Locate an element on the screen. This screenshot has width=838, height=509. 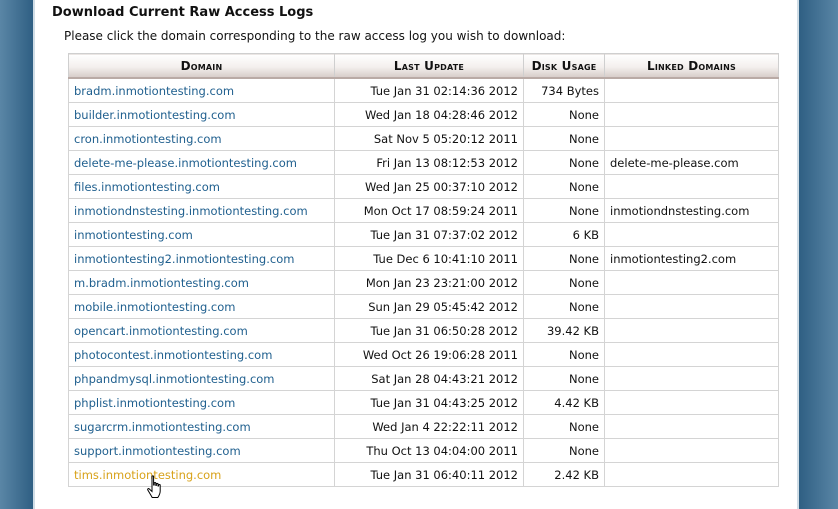
disk-usage-cell: 4.42 KB is located at coordinates (564, 402).